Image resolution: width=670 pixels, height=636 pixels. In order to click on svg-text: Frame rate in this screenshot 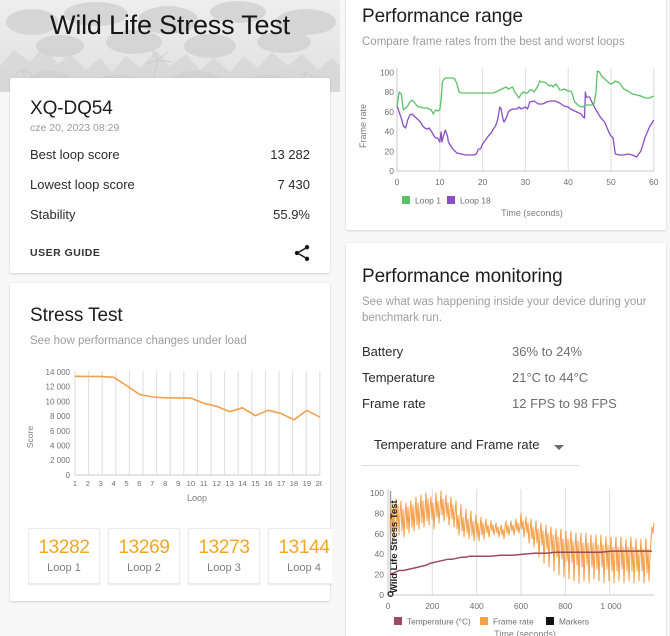, I will do `click(363, 126)`.